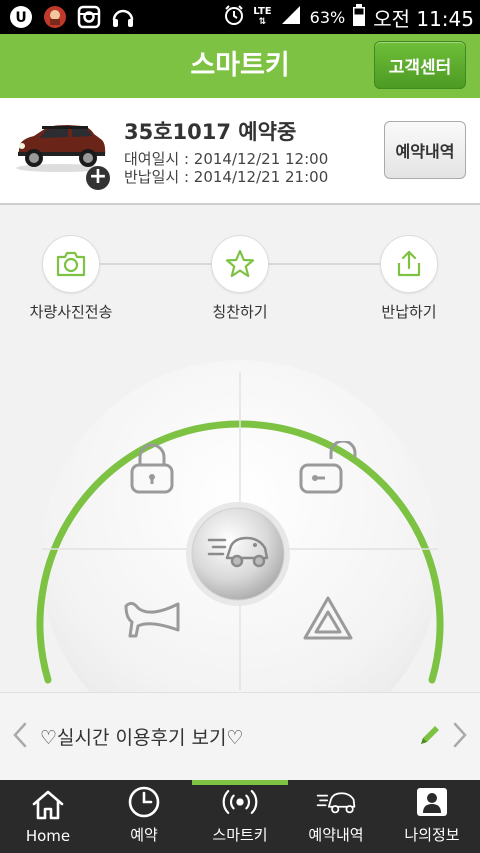 This screenshot has width=480, height=853. I want to click on chevron-left-icon, so click(20, 735).